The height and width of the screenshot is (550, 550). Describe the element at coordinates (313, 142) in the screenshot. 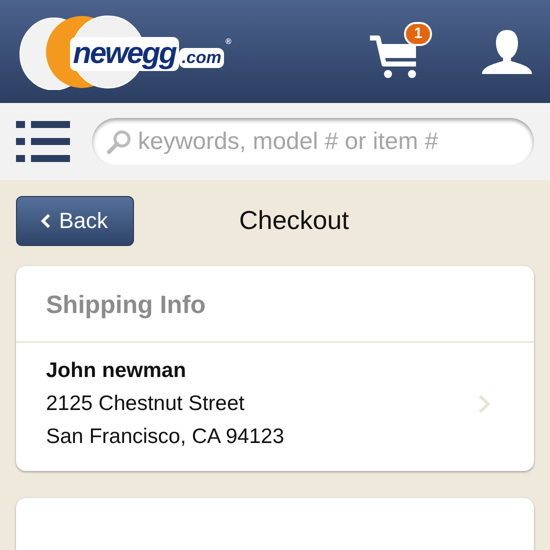

I see `search-field: keywords, model # or item #` at that location.